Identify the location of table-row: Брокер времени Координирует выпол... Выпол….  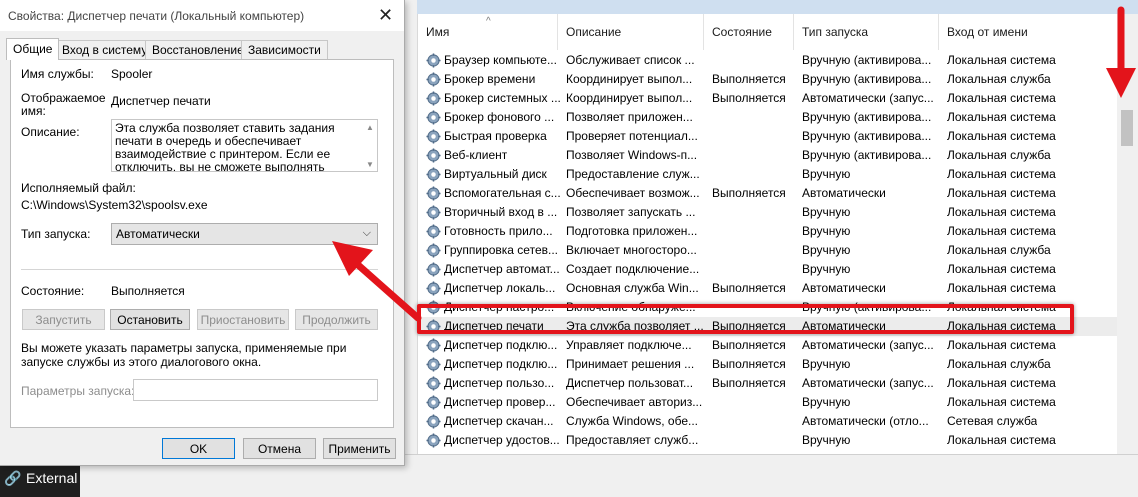
(767, 79).